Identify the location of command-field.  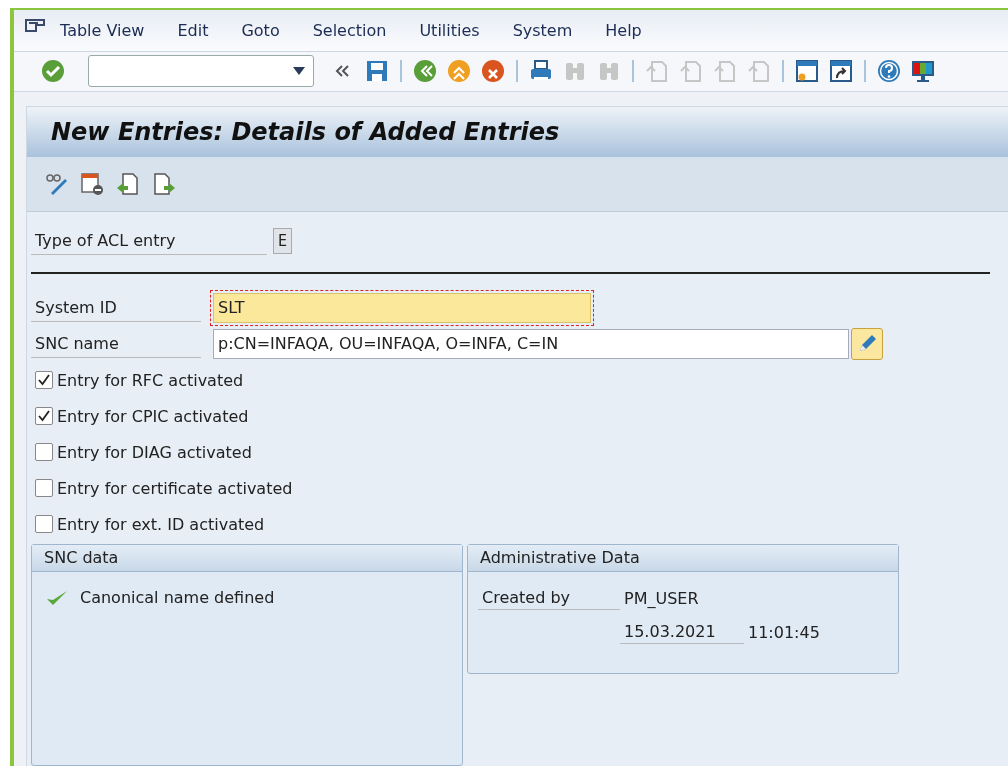
(201, 71).